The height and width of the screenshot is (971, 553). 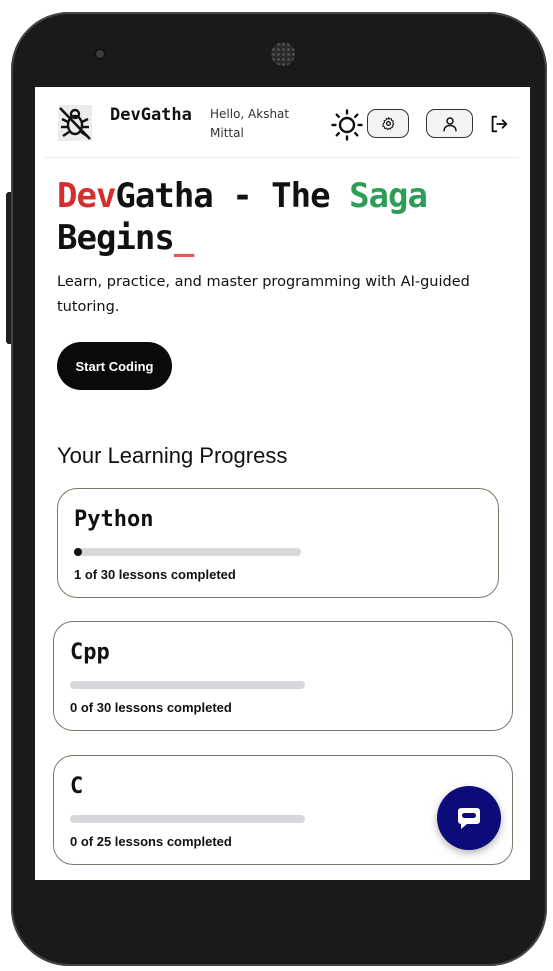 I want to click on course-card-python: Python 1 of 30 lessons completed, so click(x=278, y=543).